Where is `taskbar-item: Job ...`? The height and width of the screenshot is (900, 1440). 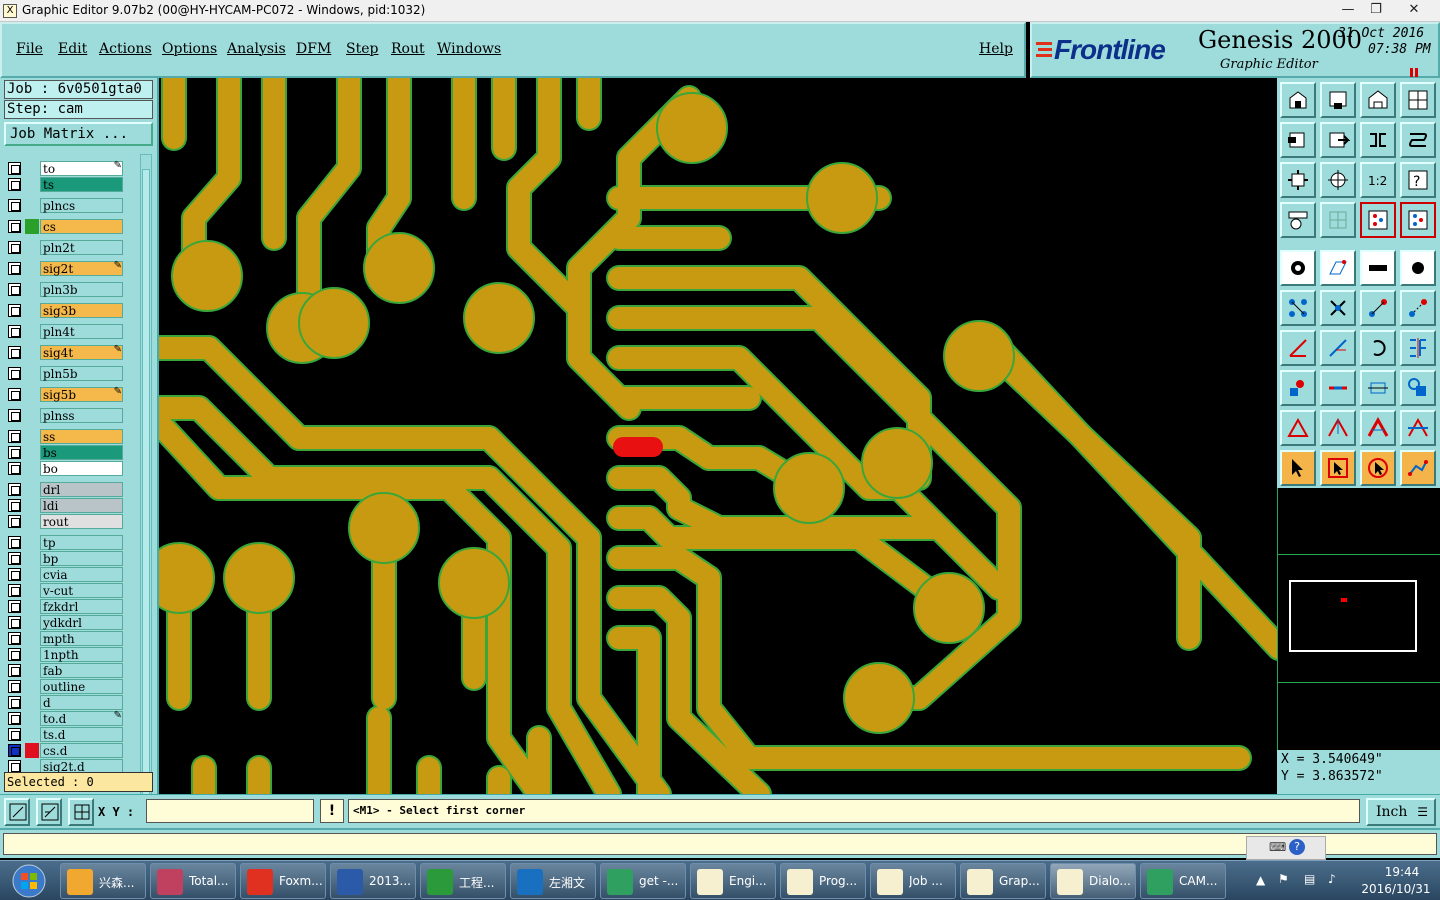
taskbar-item: Job ... is located at coordinates (913, 881).